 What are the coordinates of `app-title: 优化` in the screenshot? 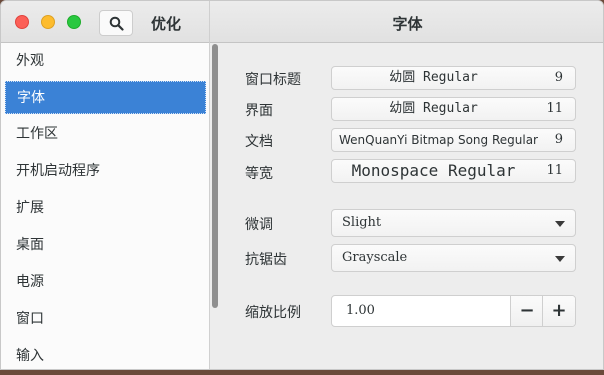 It's located at (166, 24).